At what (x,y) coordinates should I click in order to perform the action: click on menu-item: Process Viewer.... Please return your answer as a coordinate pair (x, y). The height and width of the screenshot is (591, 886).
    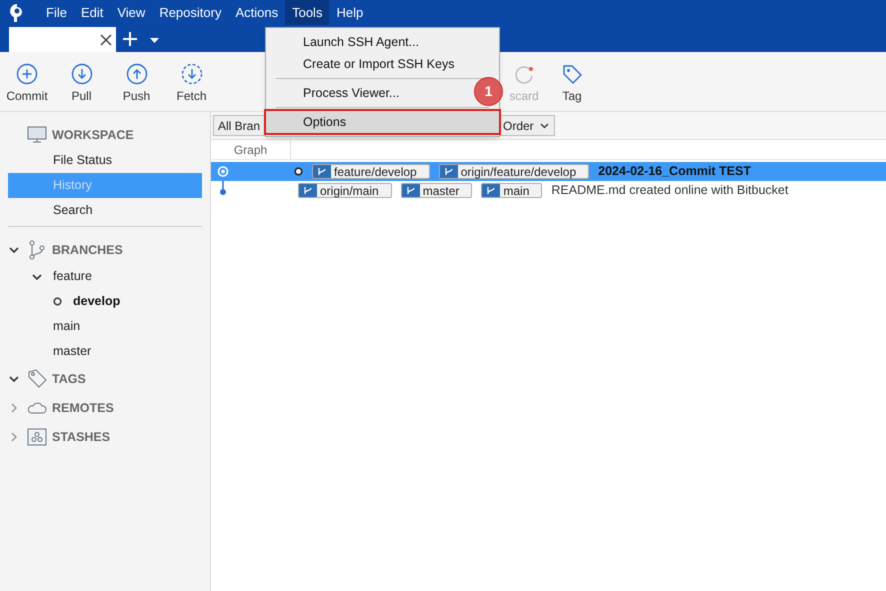
    Looking at the image, I should click on (335, 93).